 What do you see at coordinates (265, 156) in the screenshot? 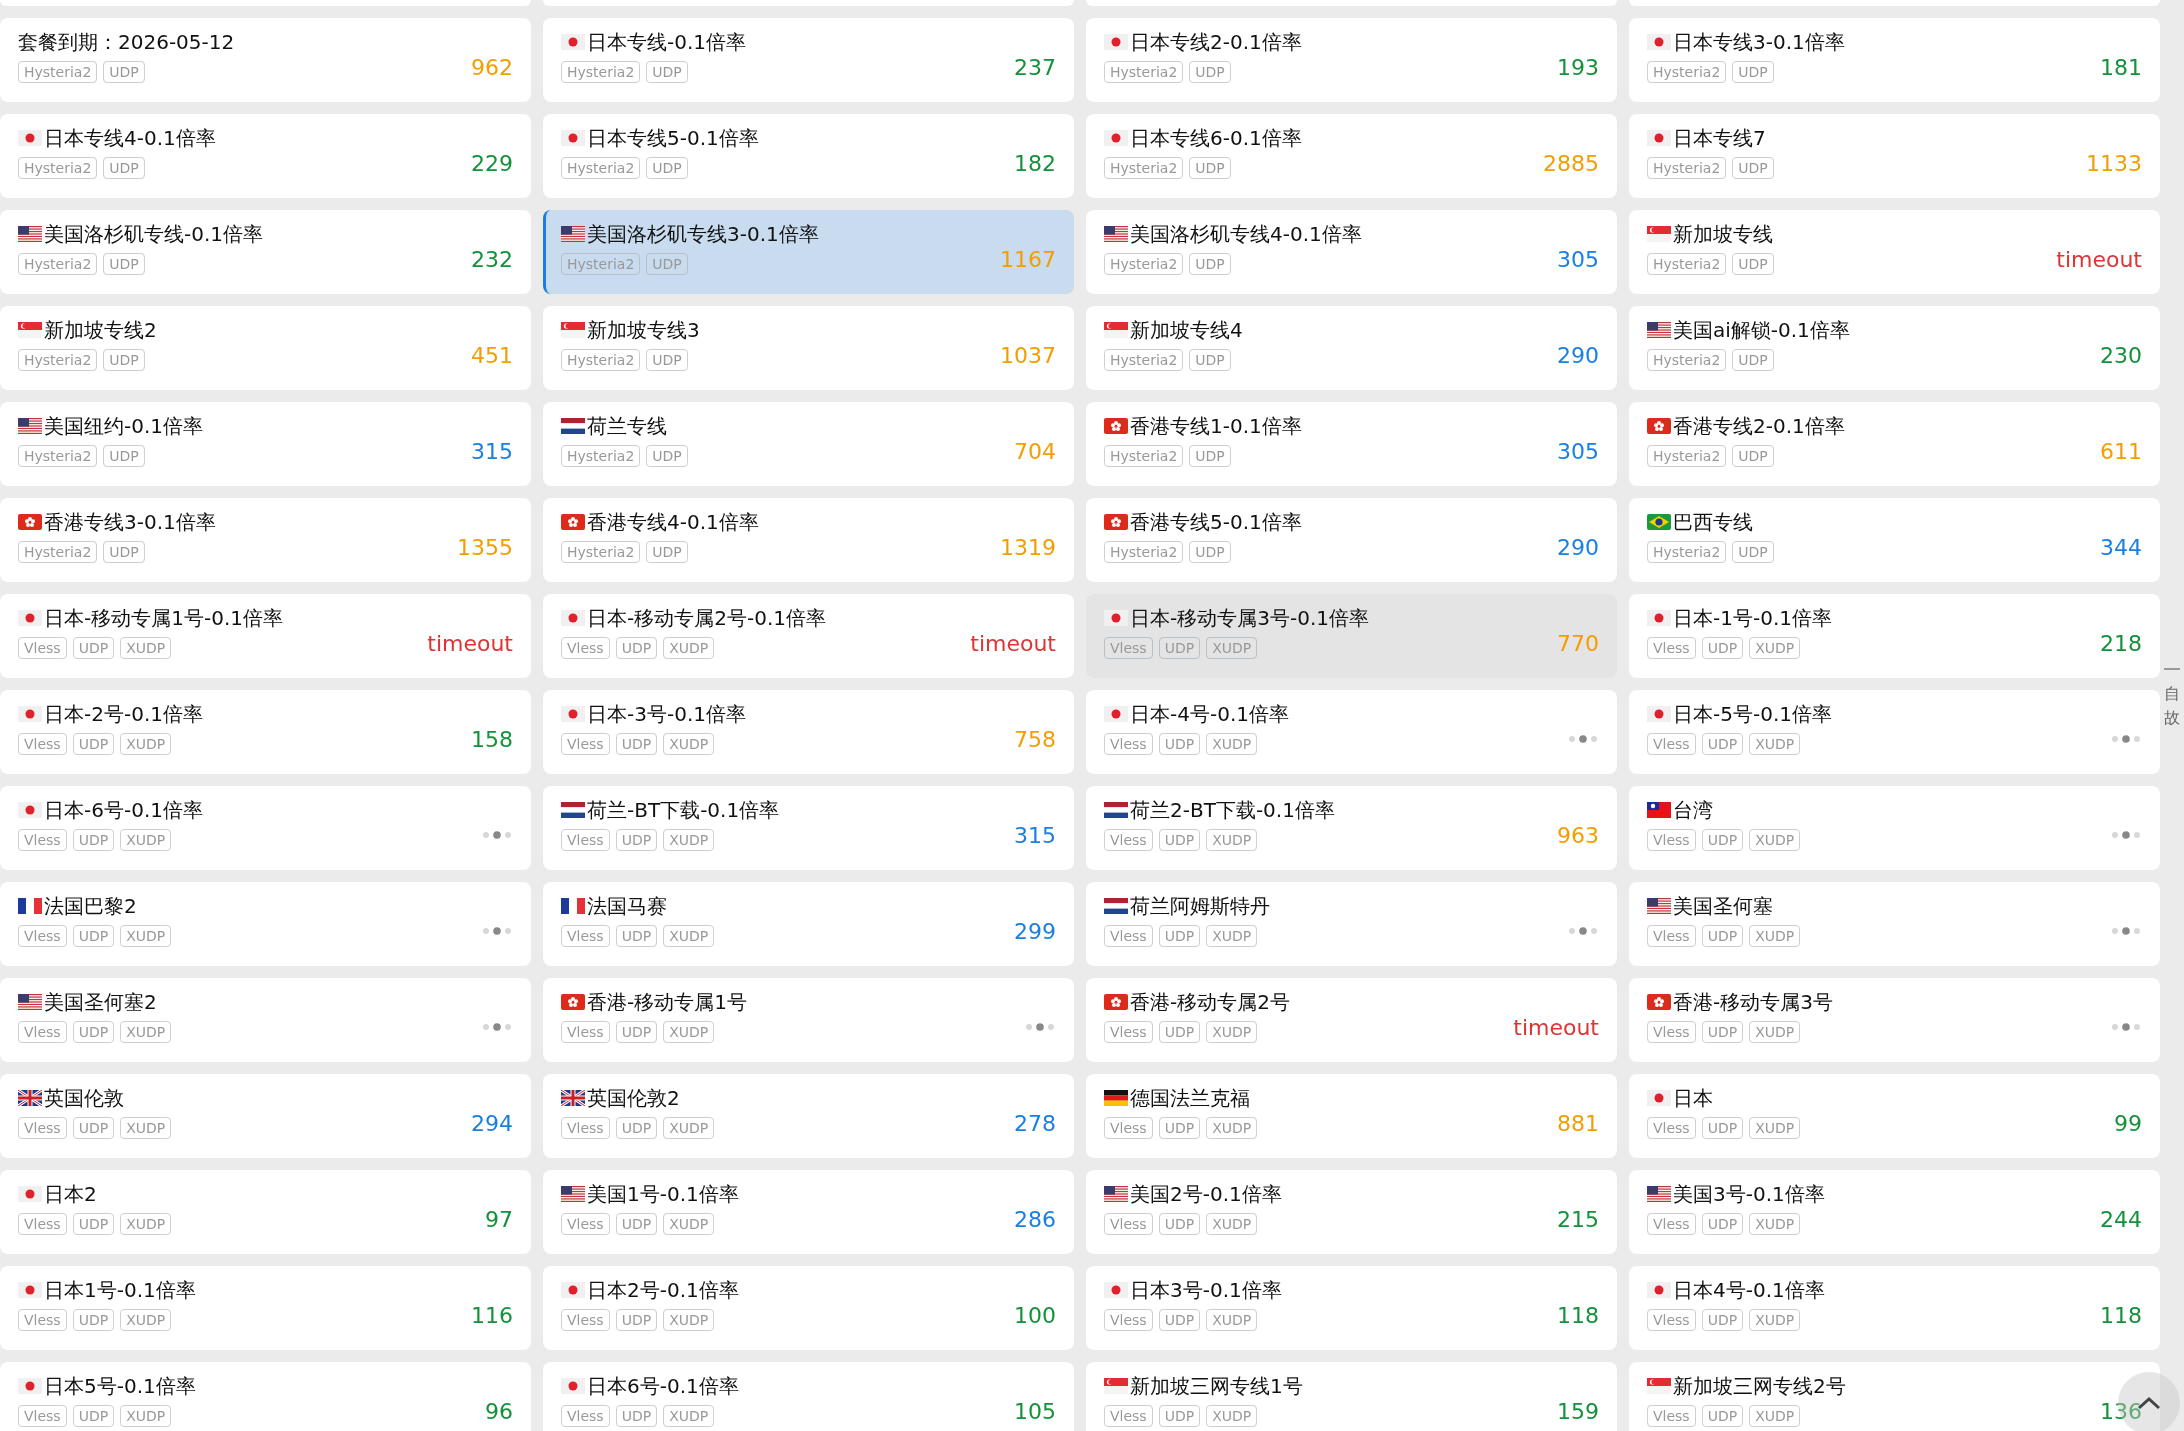
I see `node-card: 日本专线4-0.1倍率 Hysteria2 UDP 229` at bounding box center [265, 156].